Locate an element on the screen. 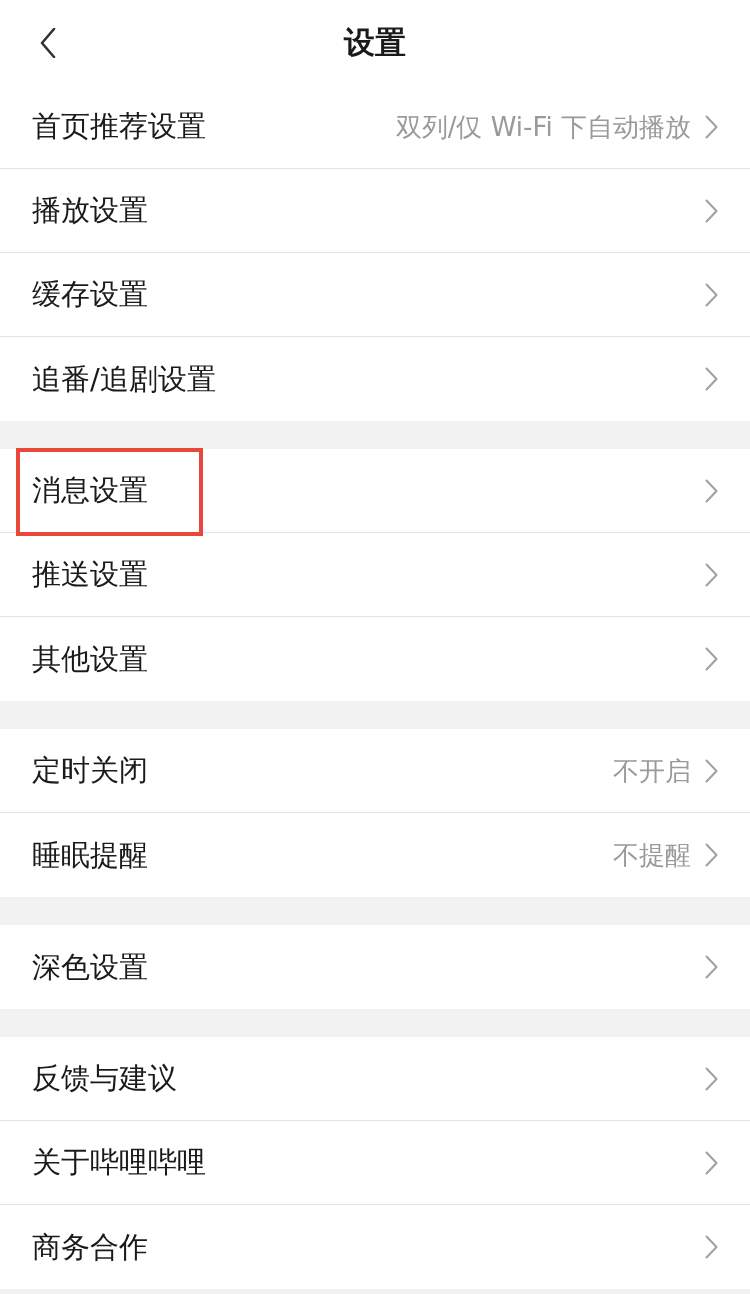 The height and width of the screenshot is (1294, 750). settings-item: 消息设置 is located at coordinates (375, 491).